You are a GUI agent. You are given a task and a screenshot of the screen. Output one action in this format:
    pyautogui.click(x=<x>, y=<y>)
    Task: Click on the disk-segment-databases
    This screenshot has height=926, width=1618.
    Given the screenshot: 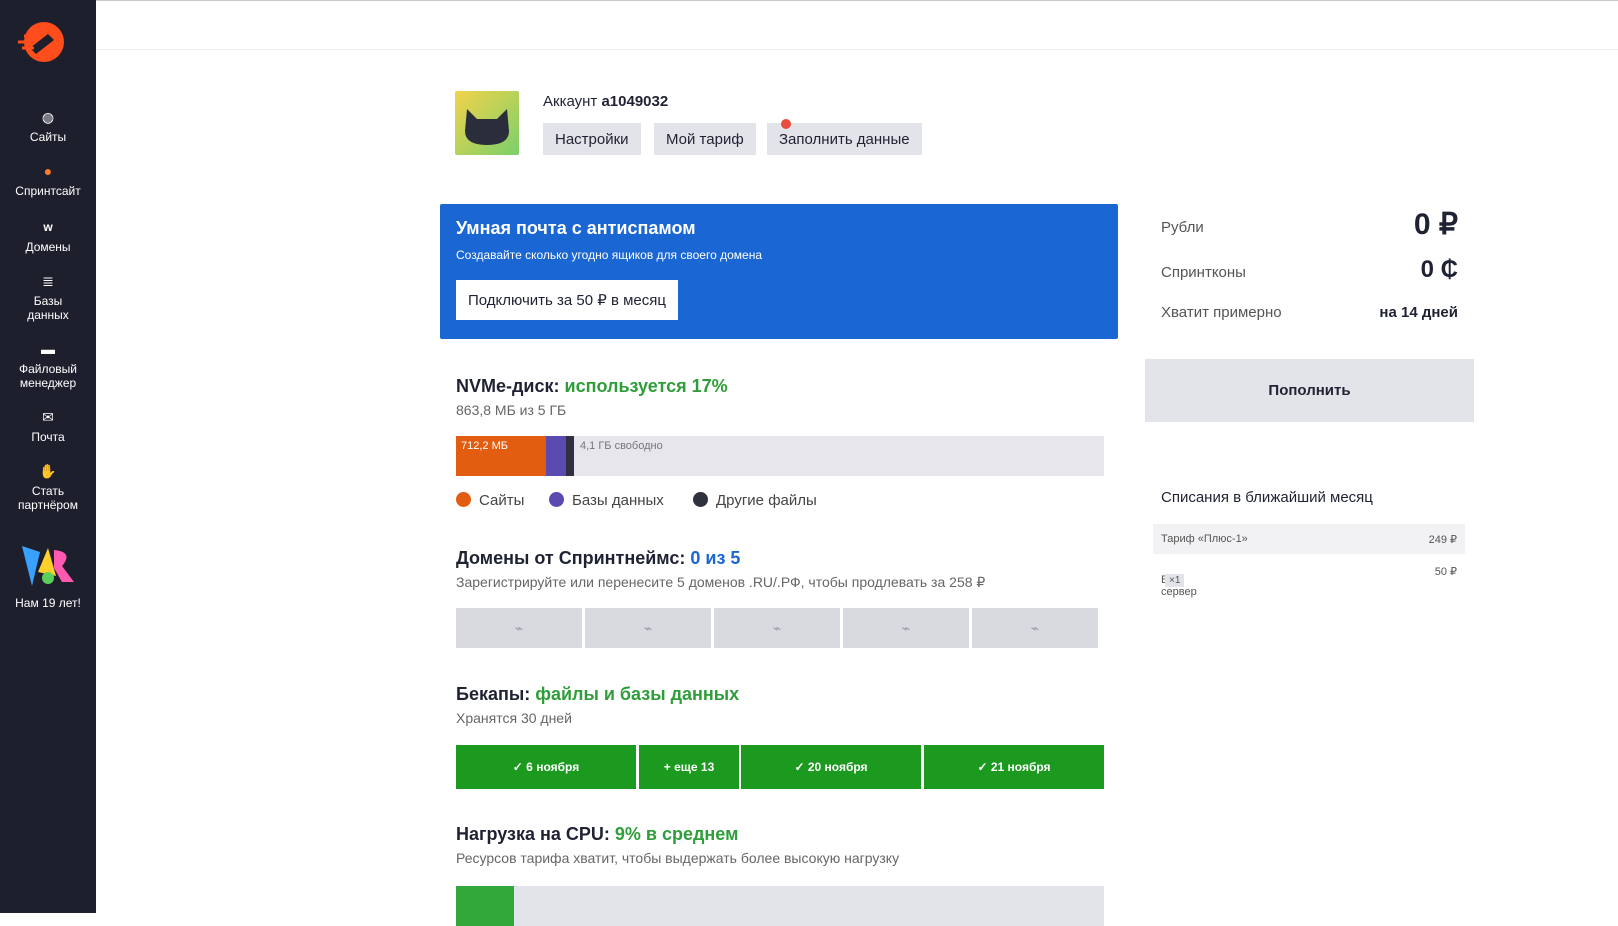 What is the action you would take?
    pyautogui.click(x=556, y=456)
    